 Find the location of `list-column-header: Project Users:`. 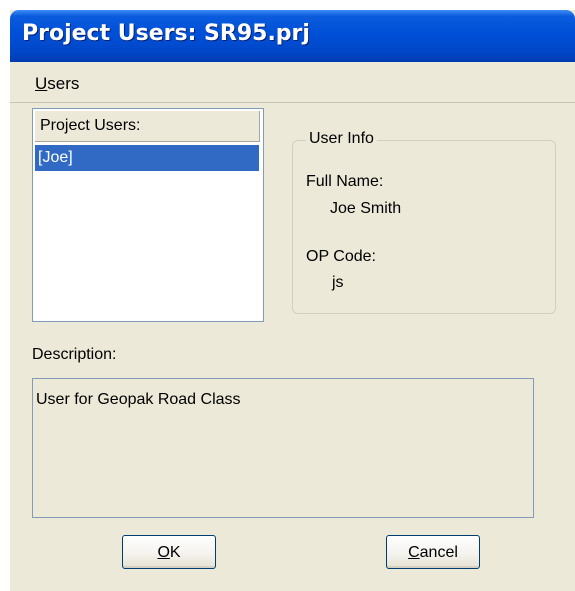

list-column-header: Project Users: is located at coordinates (147, 126).